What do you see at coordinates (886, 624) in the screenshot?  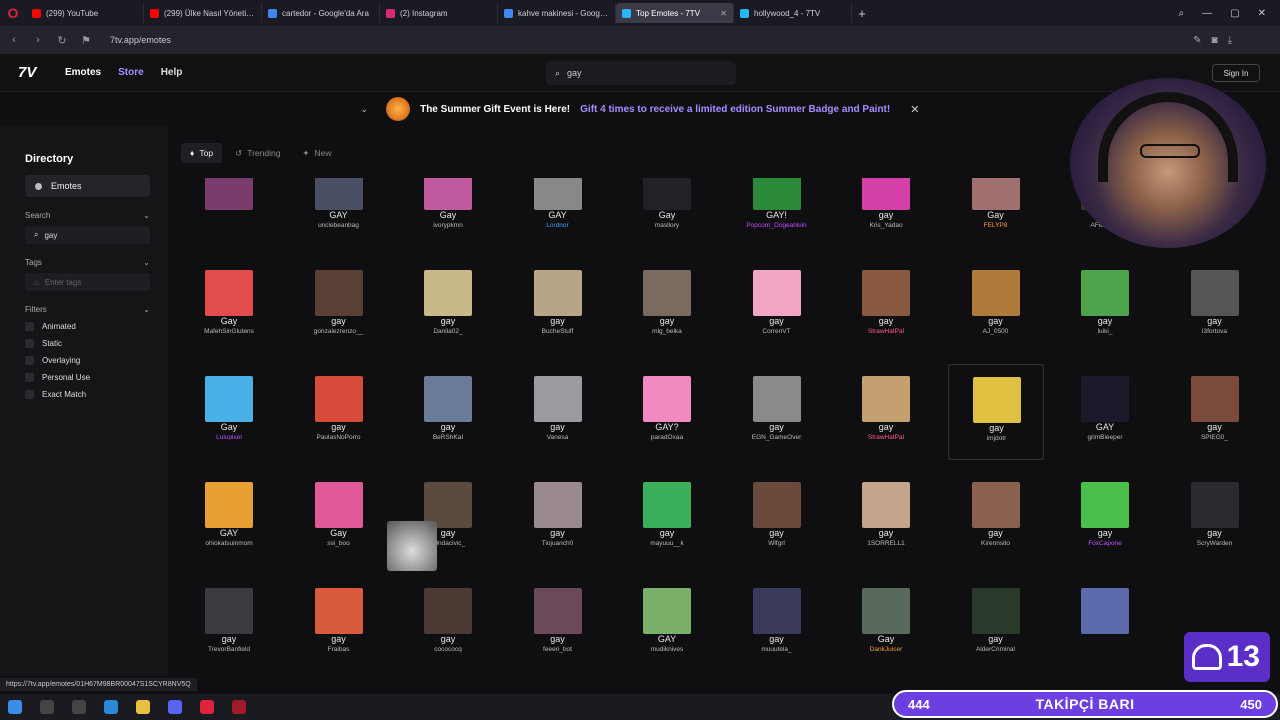 I see `emote-card: Gay DankJuicer` at bounding box center [886, 624].